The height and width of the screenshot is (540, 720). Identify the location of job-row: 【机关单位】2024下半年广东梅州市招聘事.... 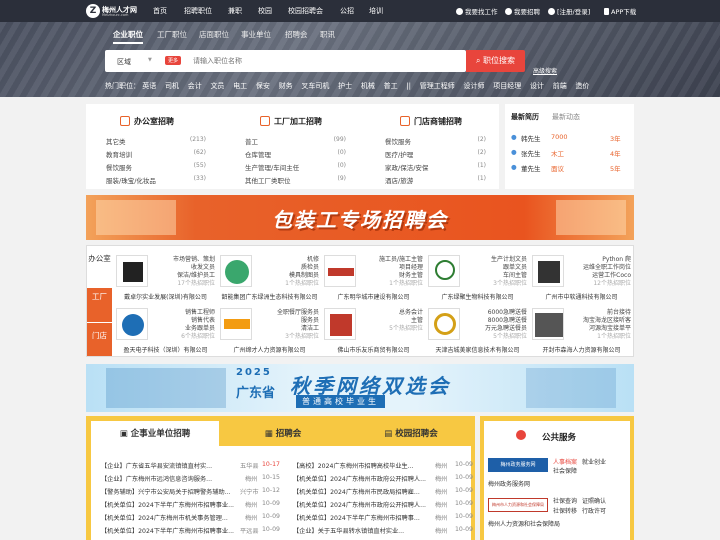
(356, 517).